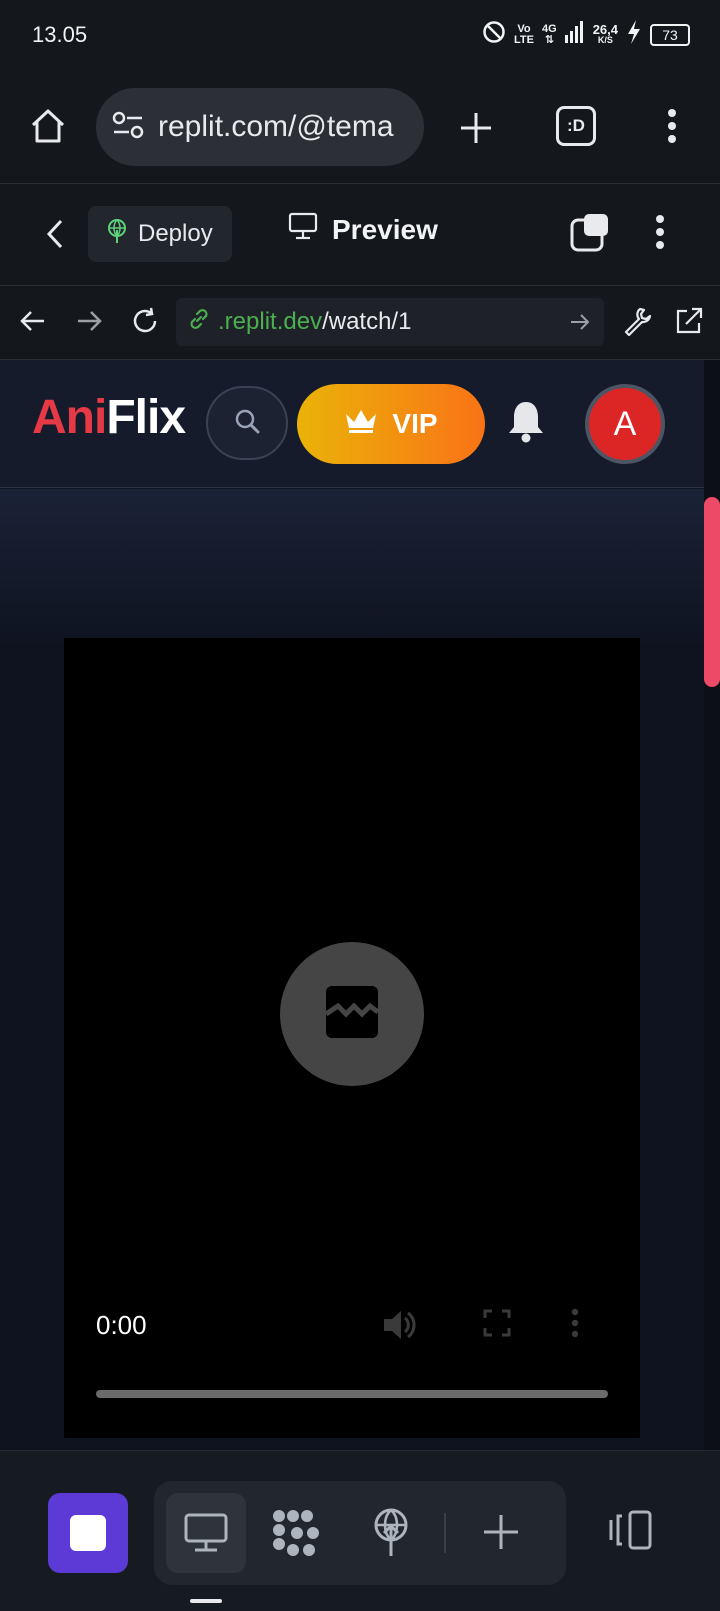 Image resolution: width=720 pixels, height=1611 pixels. I want to click on network-volte: Vo LTE, so click(524, 34).